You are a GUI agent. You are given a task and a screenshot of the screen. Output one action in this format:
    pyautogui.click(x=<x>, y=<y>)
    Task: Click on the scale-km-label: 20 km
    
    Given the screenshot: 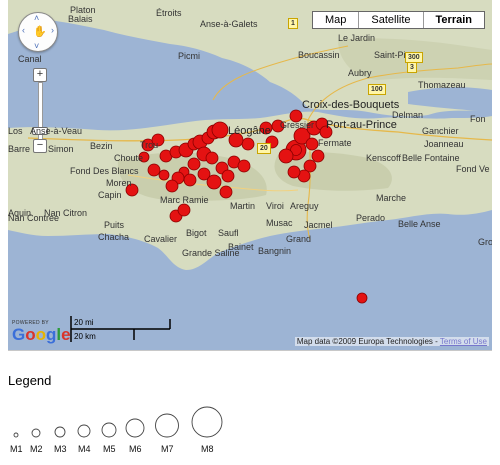 What is the action you would take?
    pyautogui.click(x=85, y=336)
    